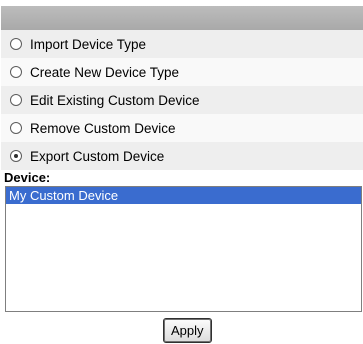 The width and height of the screenshot is (363, 344). I want to click on option-edit-existing-custom-device: Edit Existing Custom Device, so click(182, 100).